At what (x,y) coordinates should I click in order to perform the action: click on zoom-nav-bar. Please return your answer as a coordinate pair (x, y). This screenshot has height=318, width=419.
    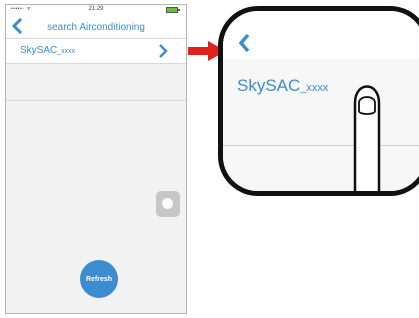
    Looking at the image, I should click on (321, 35).